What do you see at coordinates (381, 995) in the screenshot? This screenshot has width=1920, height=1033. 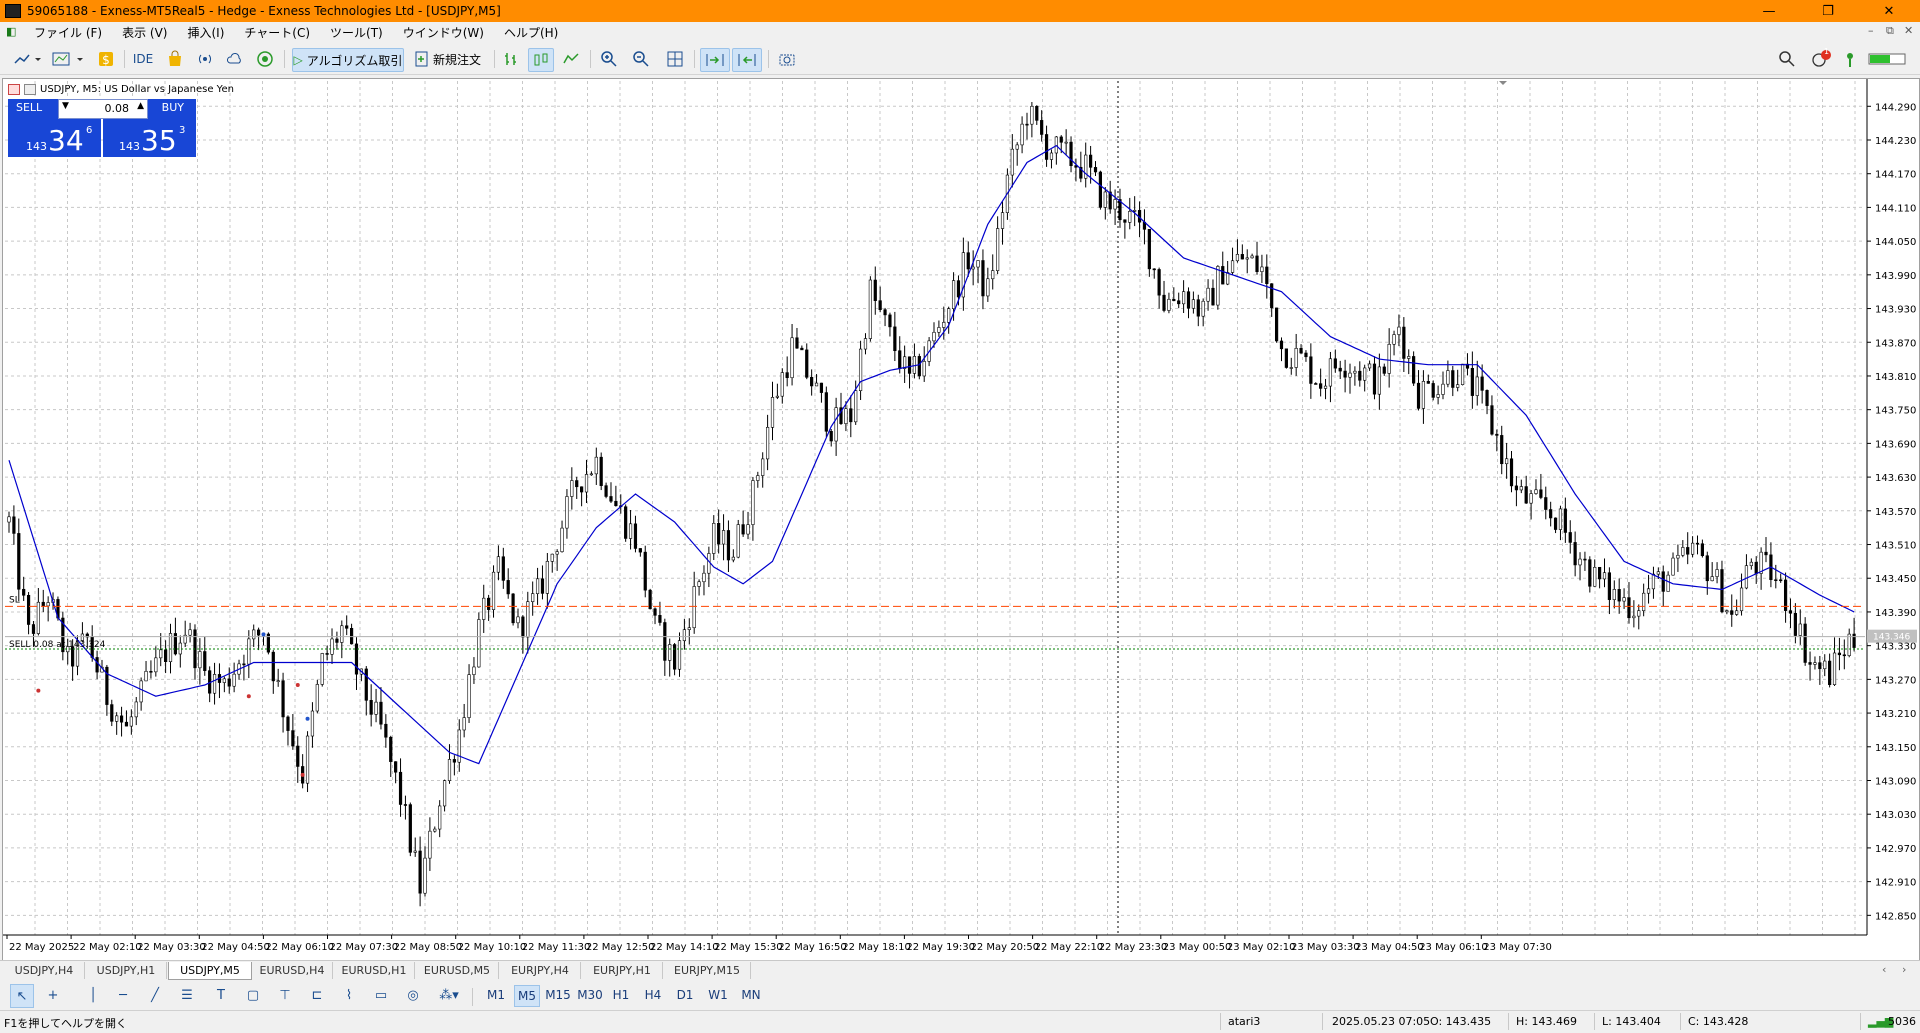 I see `objects-tool: ▭` at bounding box center [381, 995].